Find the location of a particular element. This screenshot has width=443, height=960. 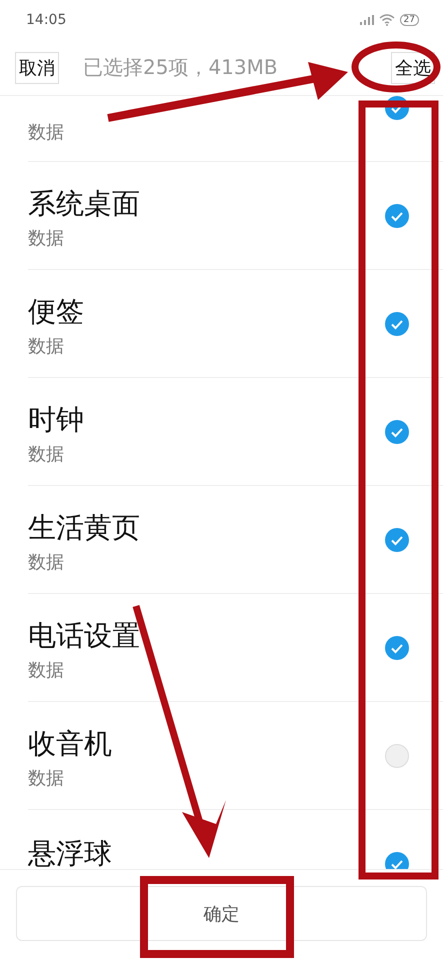

unchecked-checkbox is located at coordinates (397, 756).